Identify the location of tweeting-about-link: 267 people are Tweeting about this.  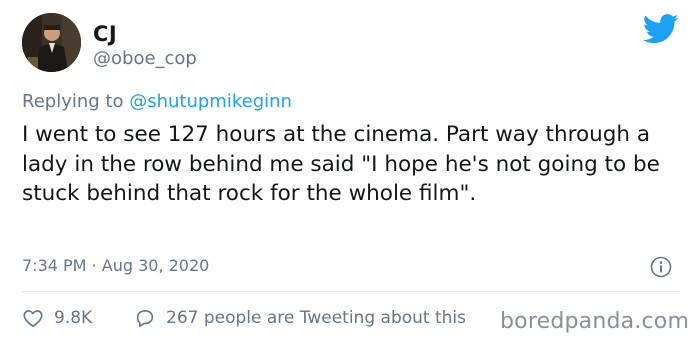
(300, 318).